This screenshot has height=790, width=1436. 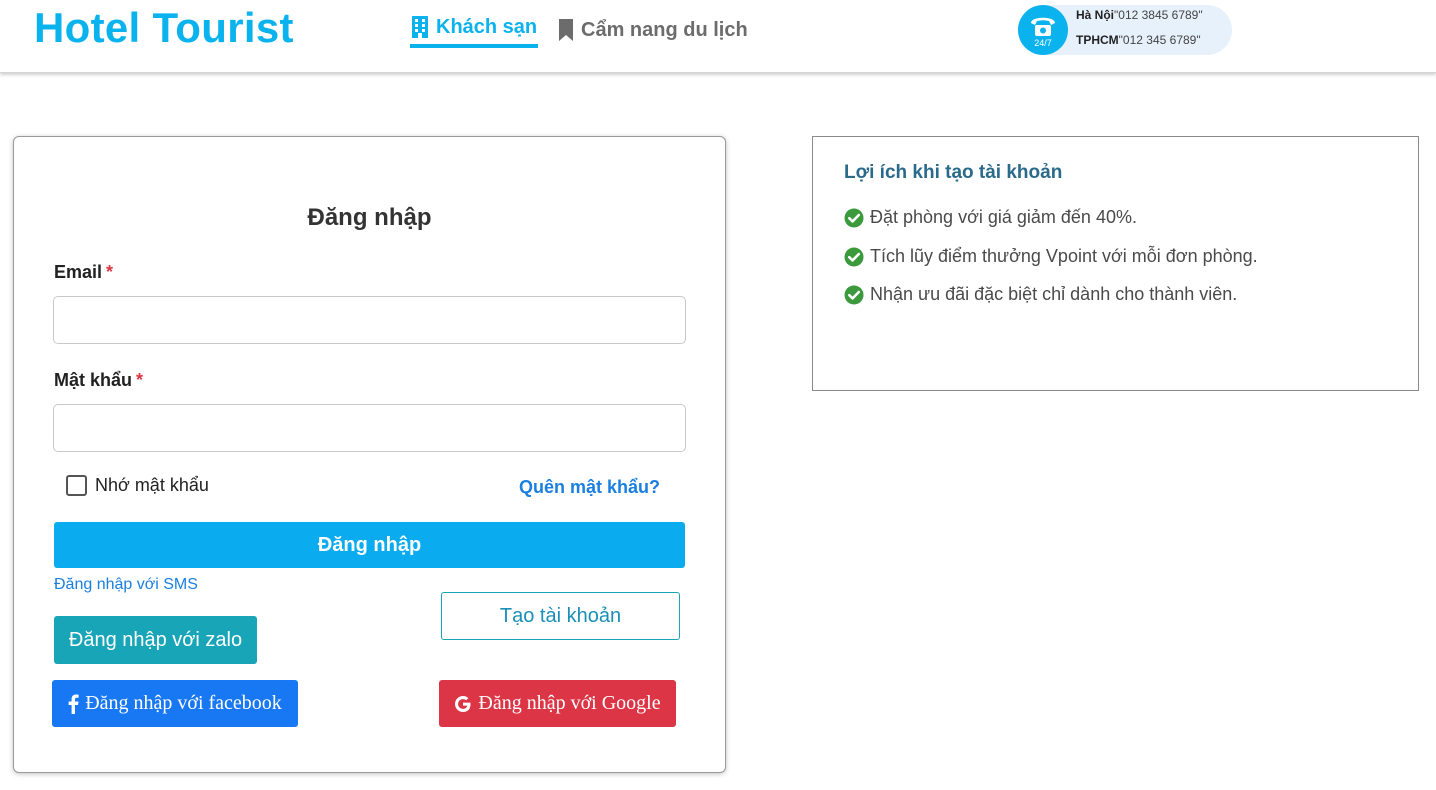 I want to click on create-account-button: Tạo tài khoản, so click(x=560, y=616).